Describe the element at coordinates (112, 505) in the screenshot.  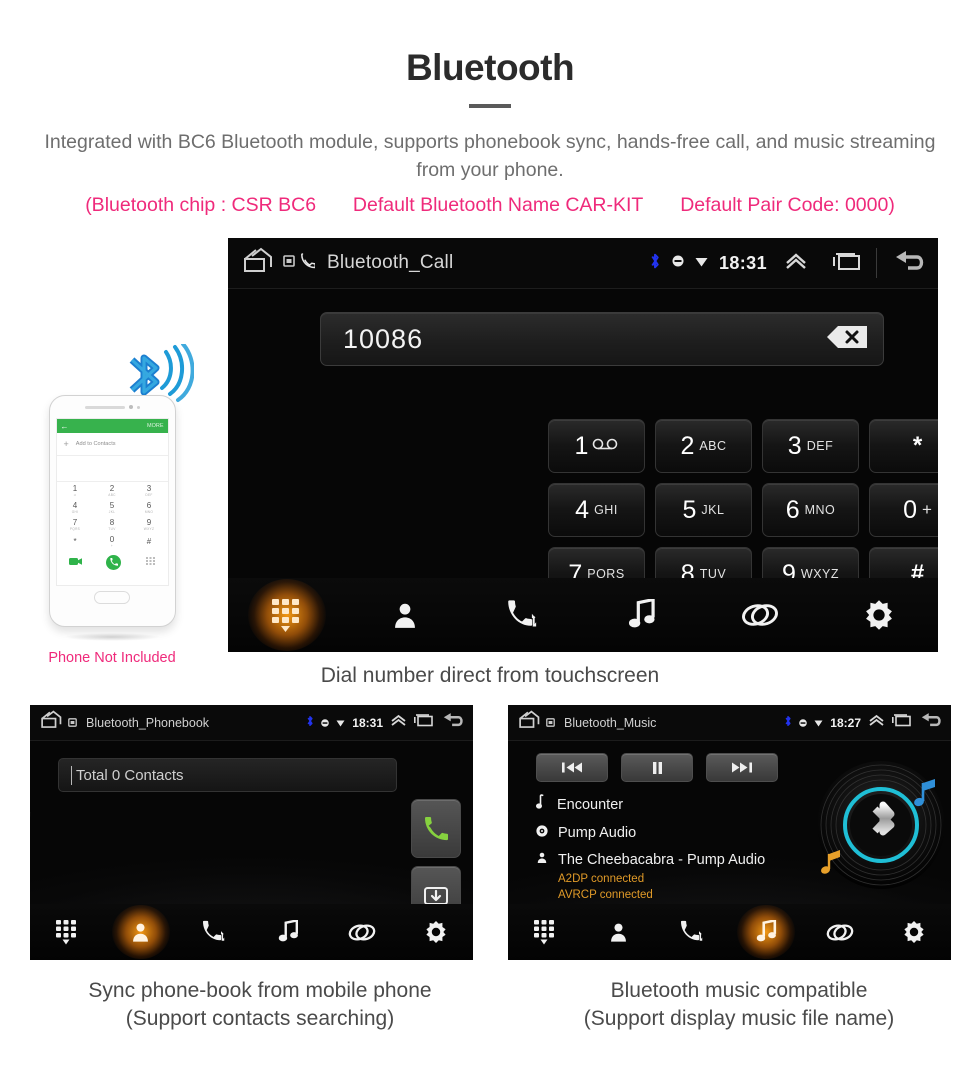
I see `phone-key-digit: 5` at that location.